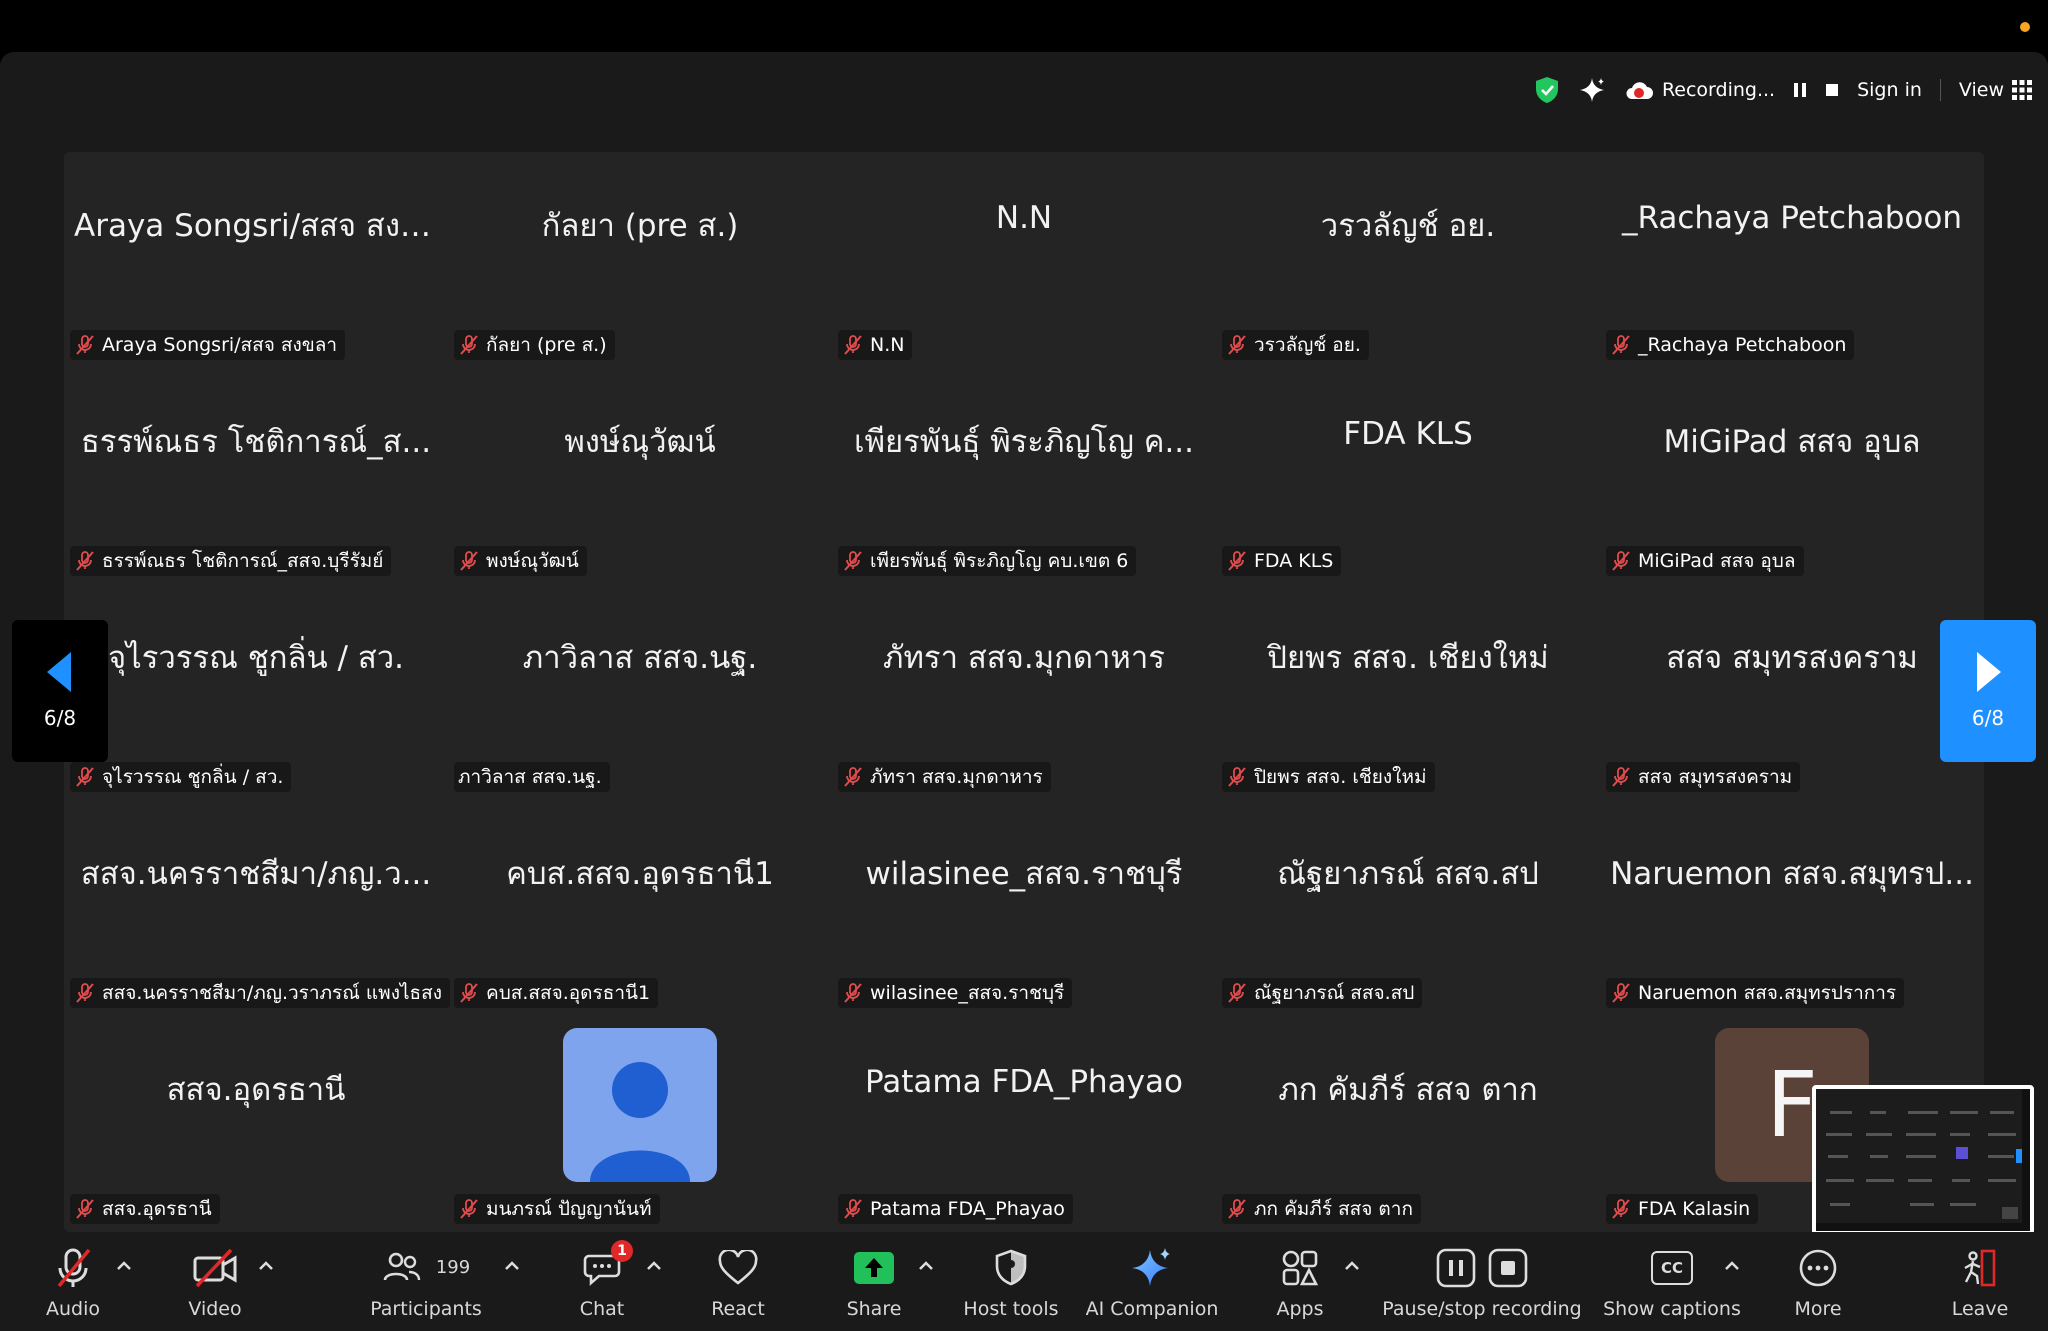 Image resolution: width=2048 pixels, height=1331 pixels. What do you see at coordinates (1011, 1268) in the screenshot?
I see `host-shield-icon` at bounding box center [1011, 1268].